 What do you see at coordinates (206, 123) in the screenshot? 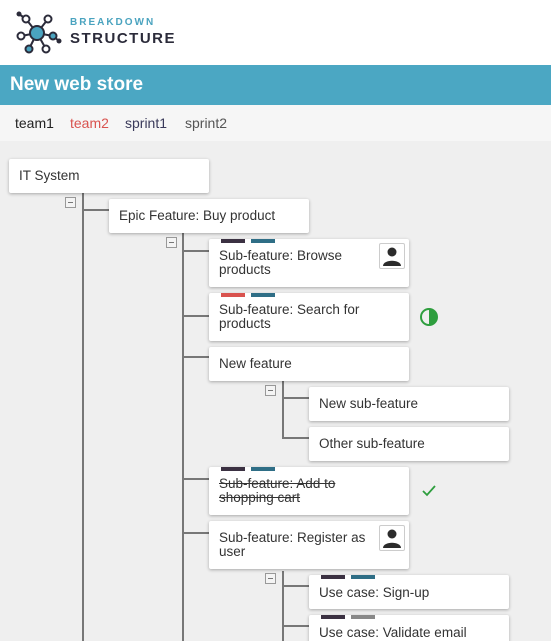
I see `tag-sprint2: sprint2` at bounding box center [206, 123].